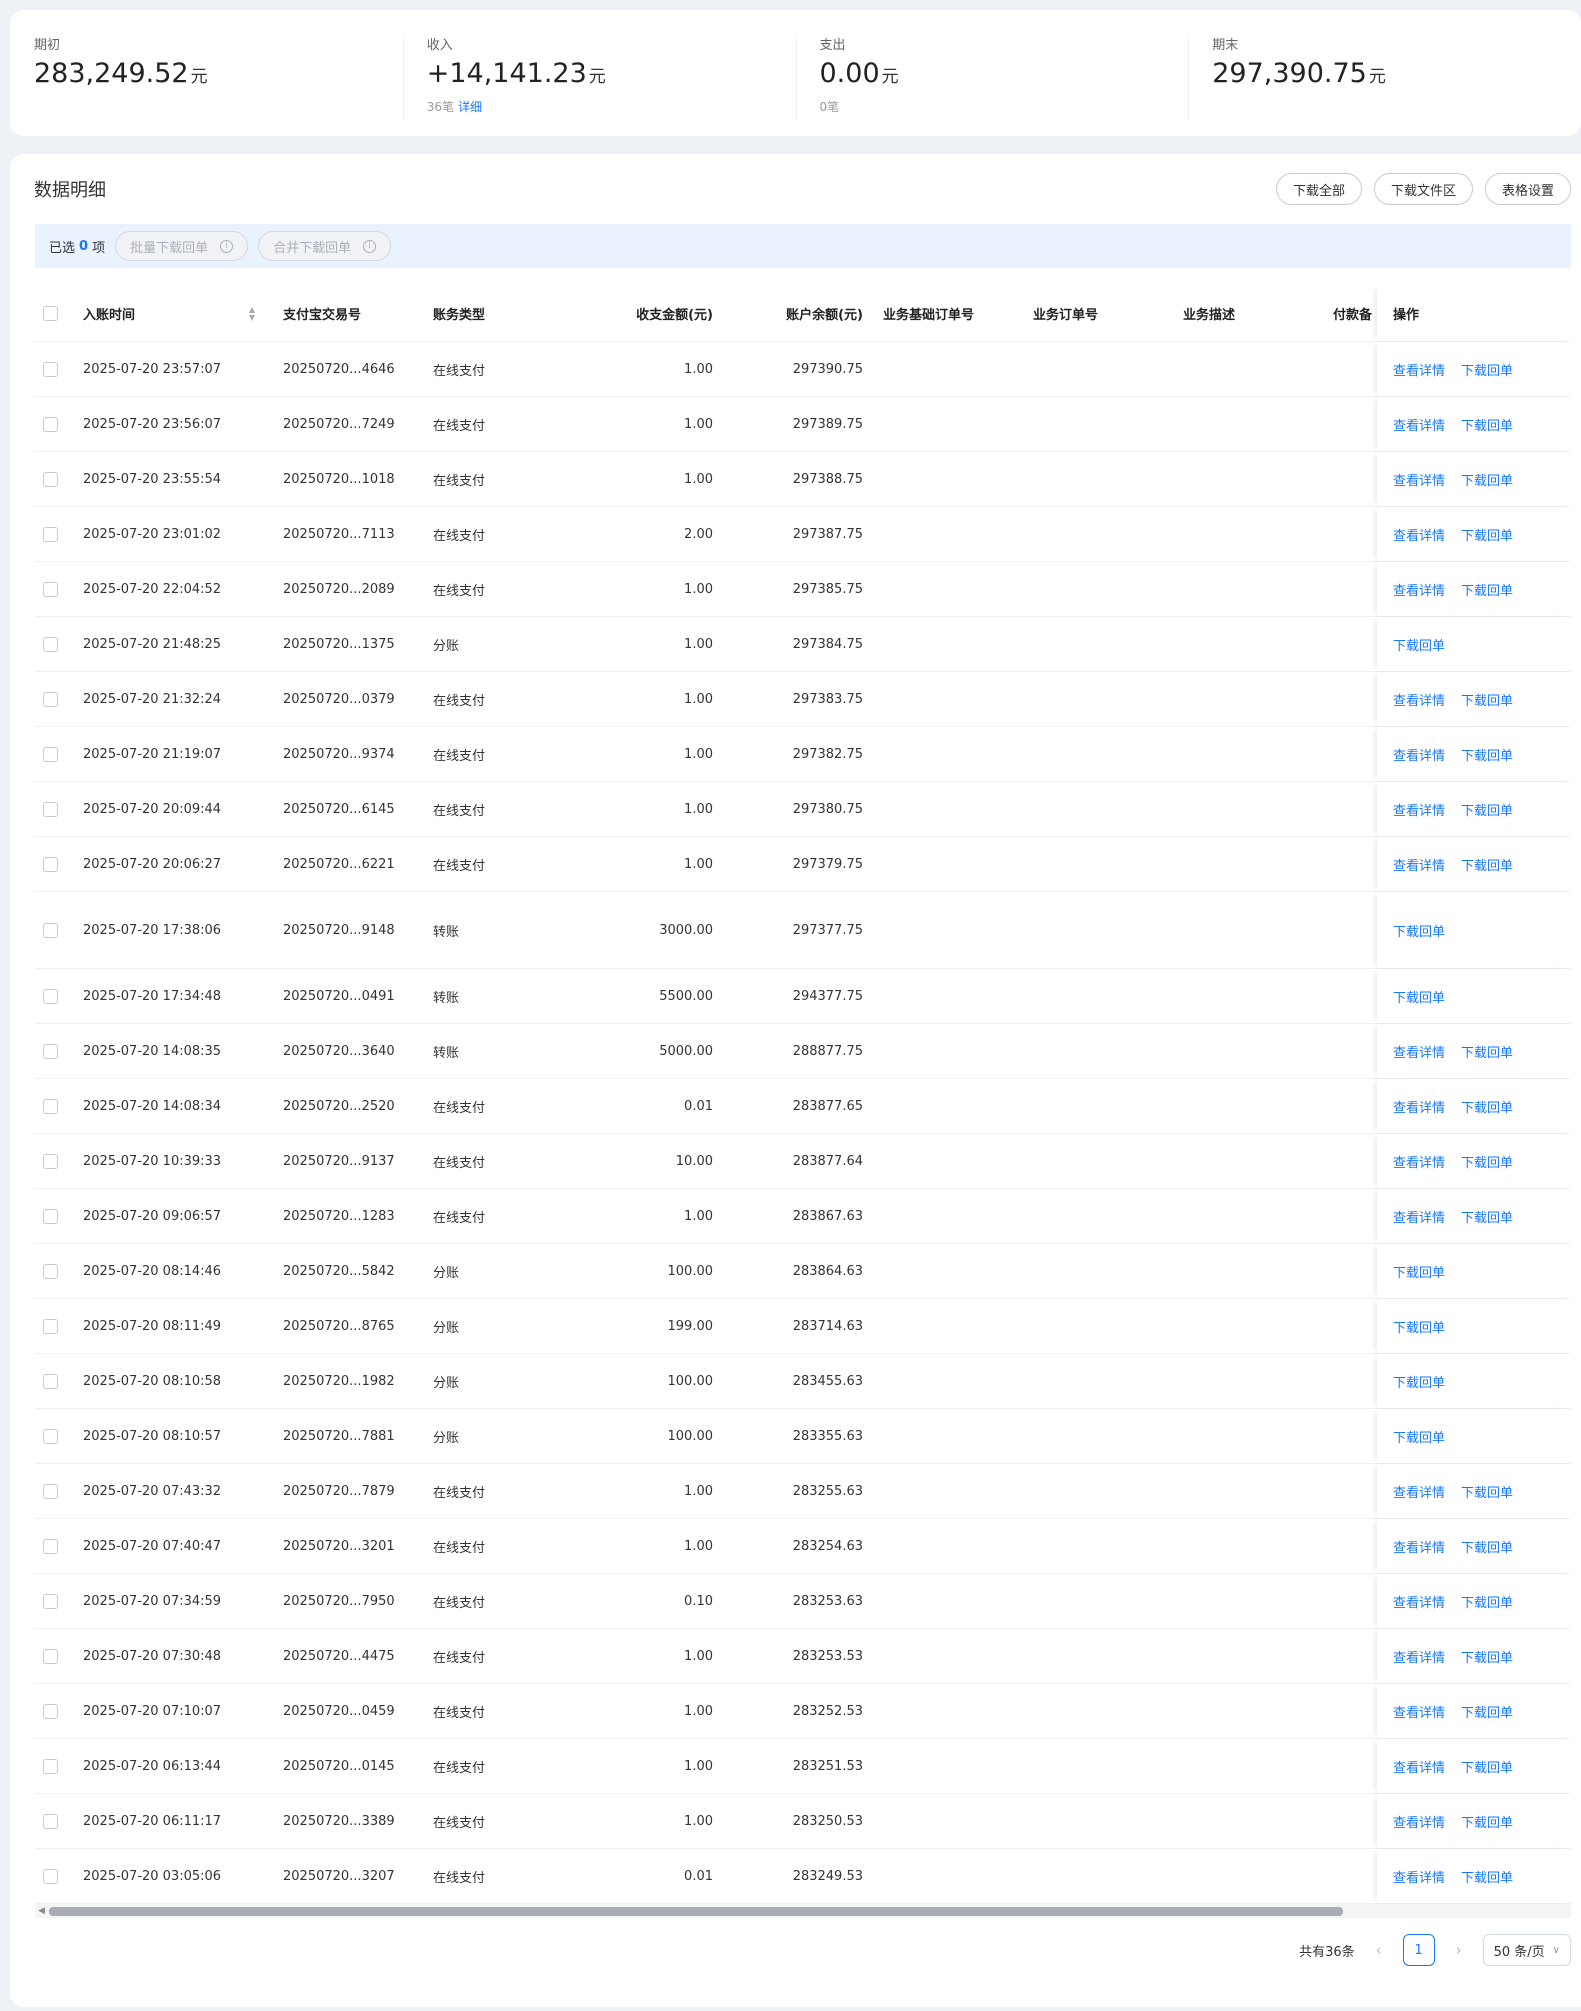 The width and height of the screenshot is (1581, 2011). I want to click on cell-trade-no: 20250720...0491, so click(339, 996).